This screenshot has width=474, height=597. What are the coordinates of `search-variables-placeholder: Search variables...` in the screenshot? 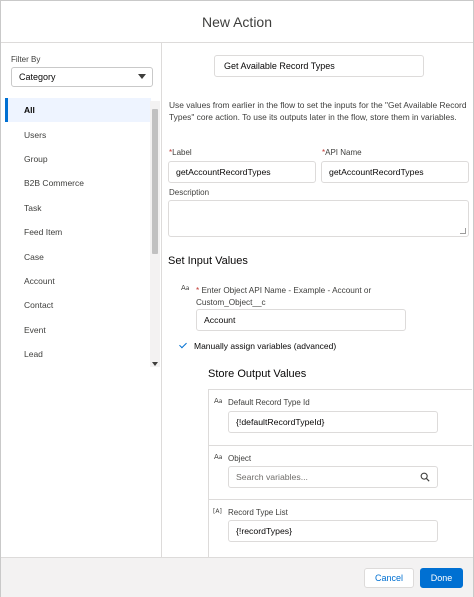 It's located at (272, 477).